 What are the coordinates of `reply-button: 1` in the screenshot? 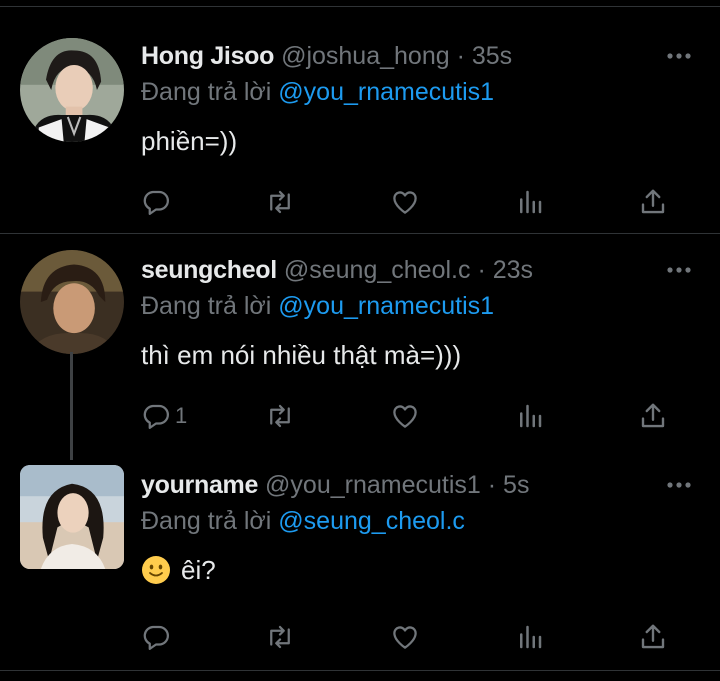 It's located at (164, 416).